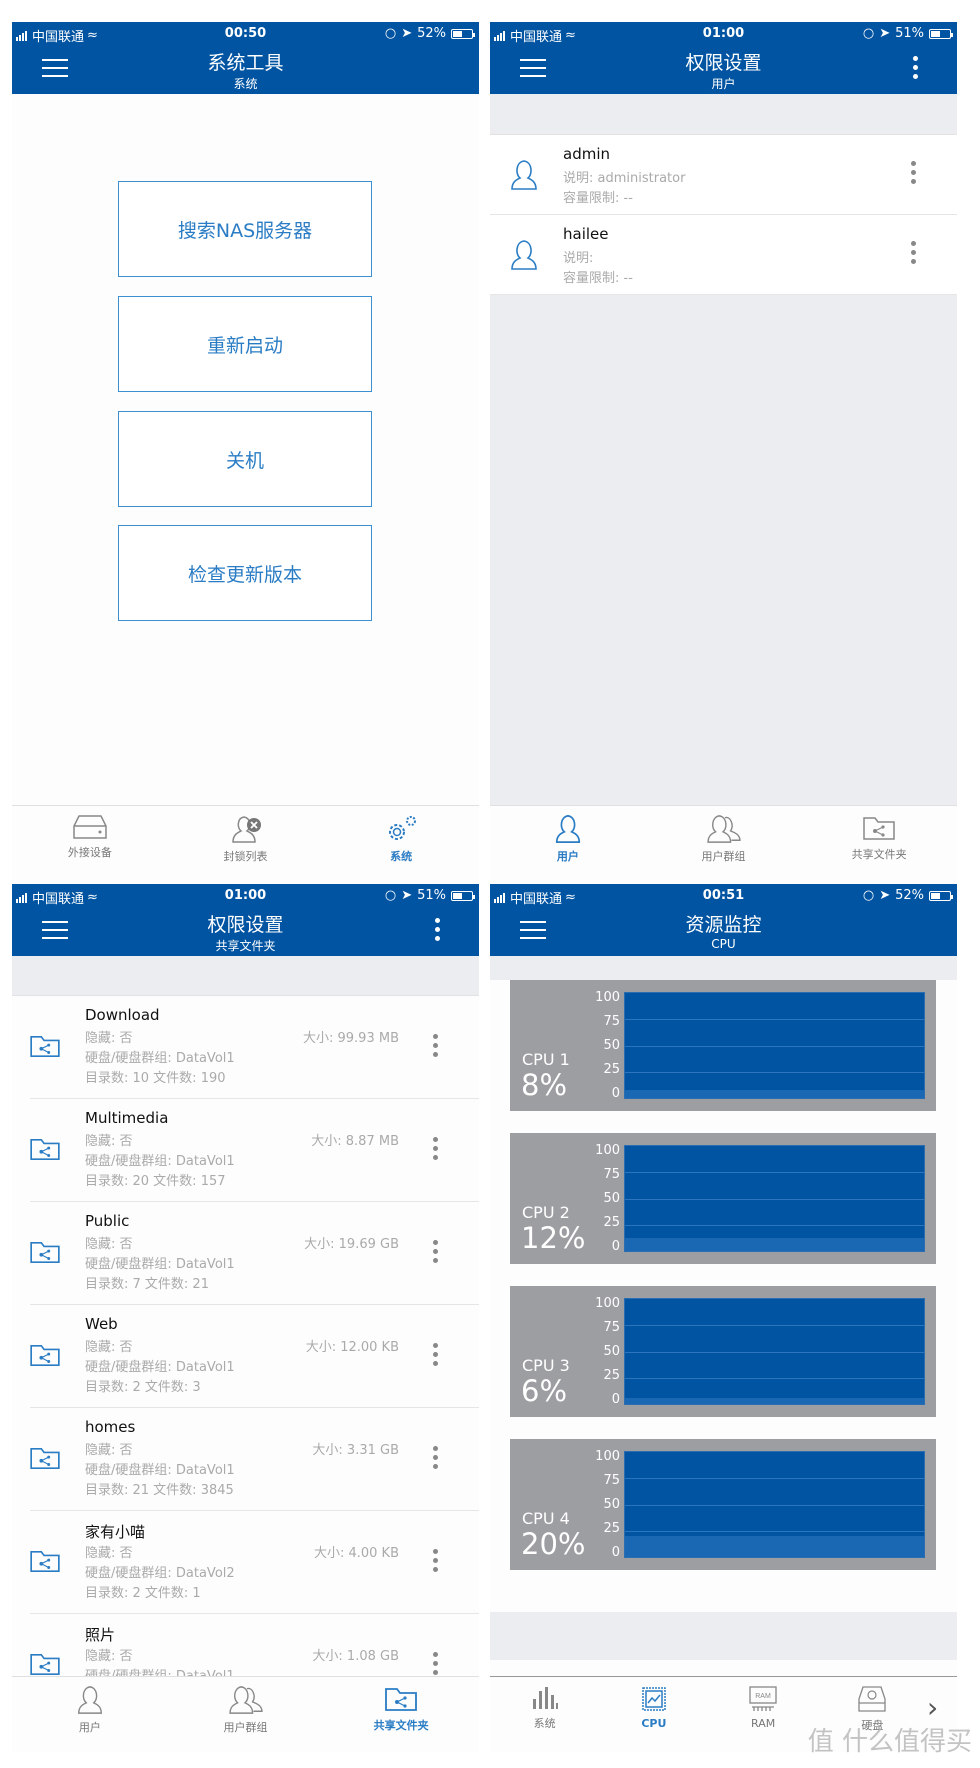  What do you see at coordinates (763, 1714) in the screenshot?
I see `tab-ram: RAM RAM` at bounding box center [763, 1714].